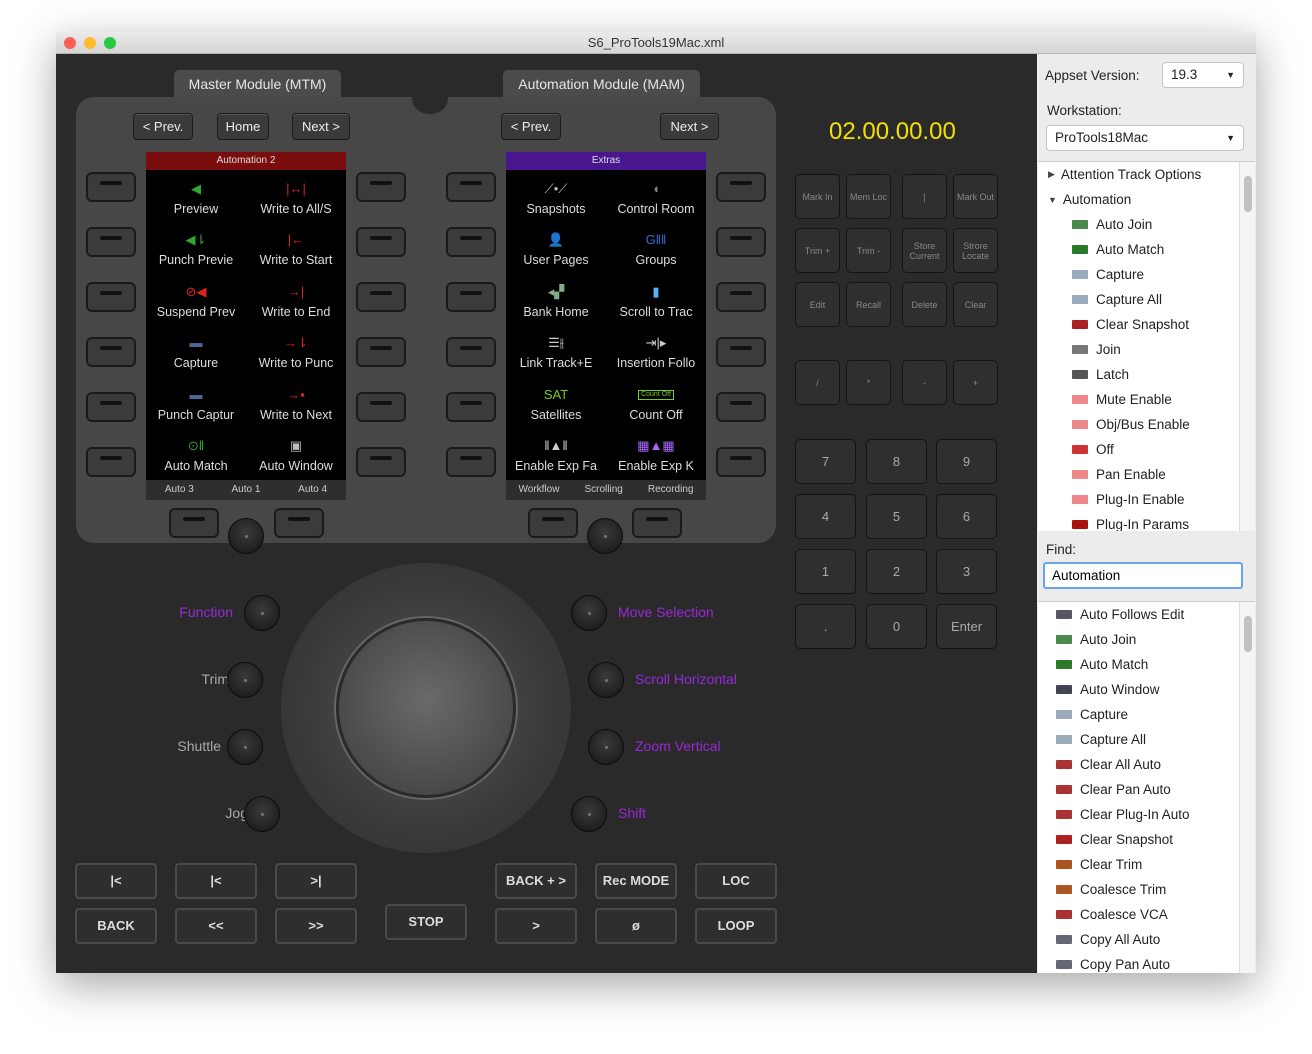 This screenshot has height=1054, width=1312. Describe the element at coordinates (975, 382) in the screenshot. I see `keypad-button: +` at that location.